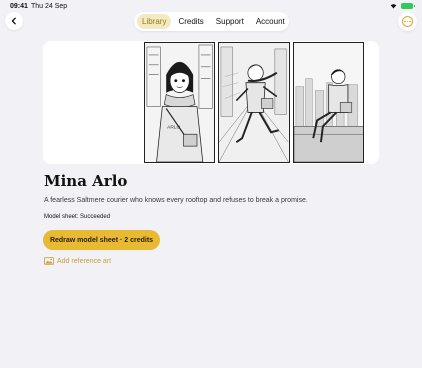 The image size is (422, 368). I want to click on more-menu-button, so click(407, 21).